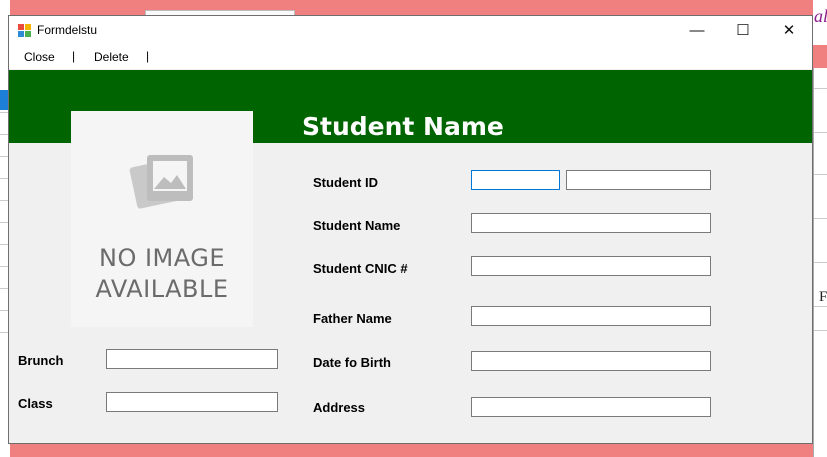  What do you see at coordinates (515, 180) in the screenshot?
I see `student-id-input` at bounding box center [515, 180].